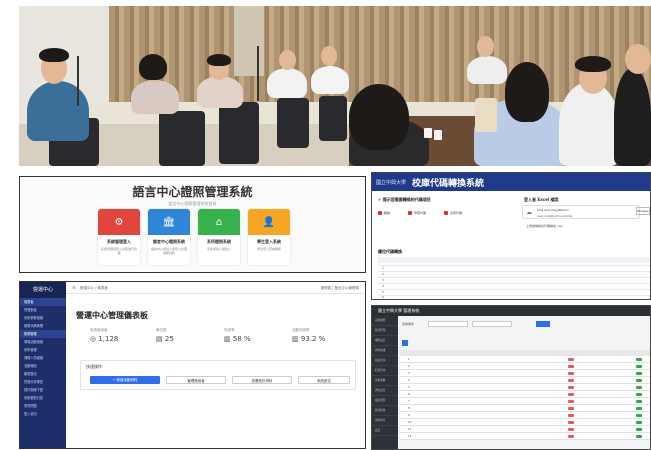 The image size is (651, 450). Describe the element at coordinates (219, 241) in the screenshot. I see `card-label: 系所證照系統` at that location.